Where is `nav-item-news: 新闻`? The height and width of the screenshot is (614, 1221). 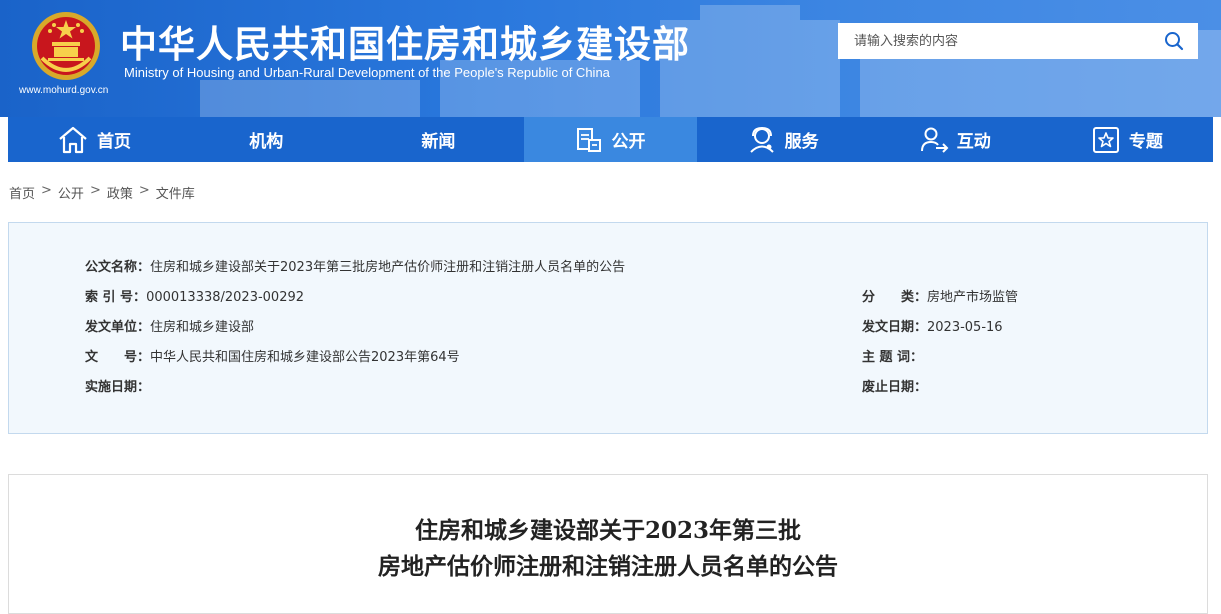 nav-item-news: 新闻 is located at coordinates (438, 139).